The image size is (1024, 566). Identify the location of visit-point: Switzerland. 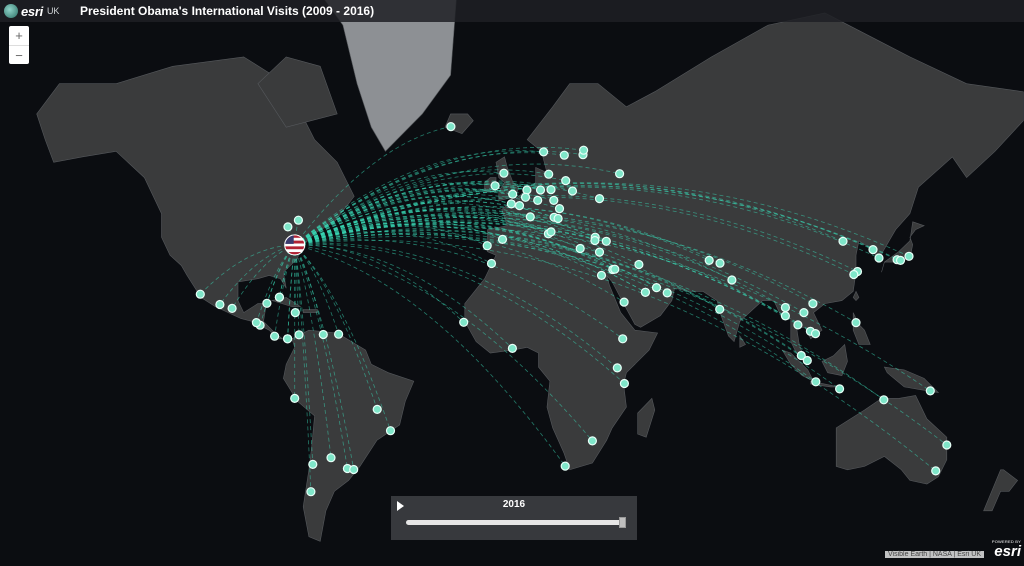
(530, 217).